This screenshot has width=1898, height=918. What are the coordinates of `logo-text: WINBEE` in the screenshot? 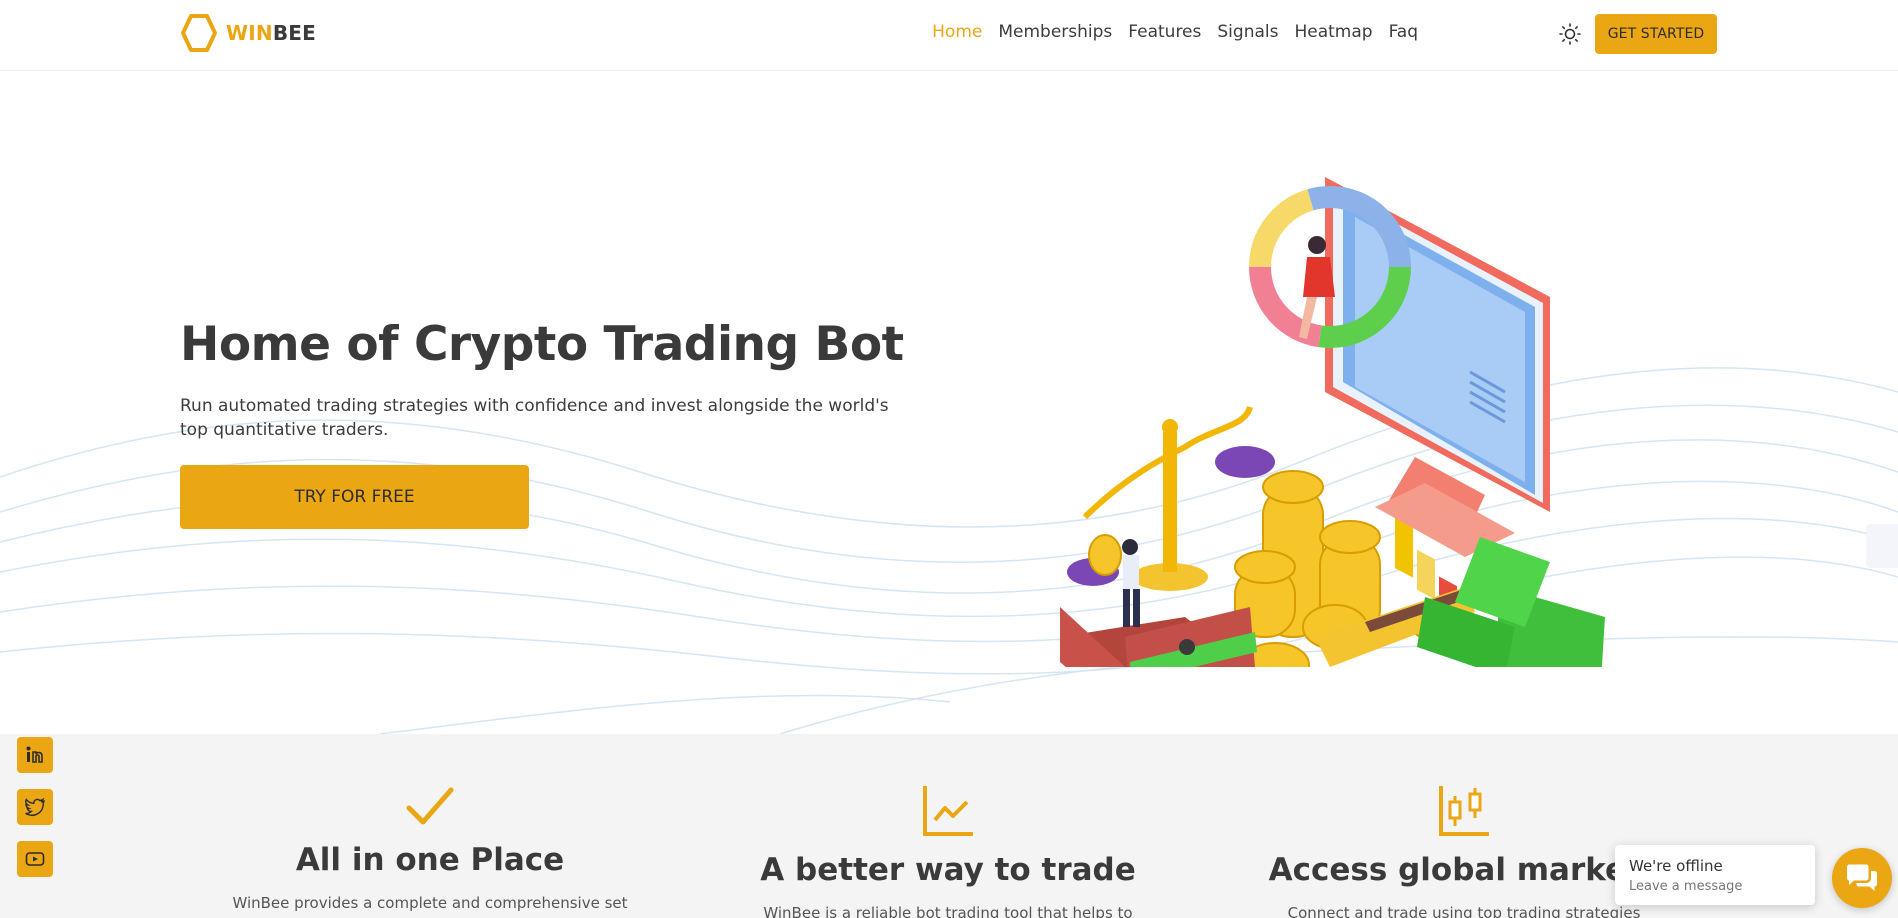 It's located at (271, 33).